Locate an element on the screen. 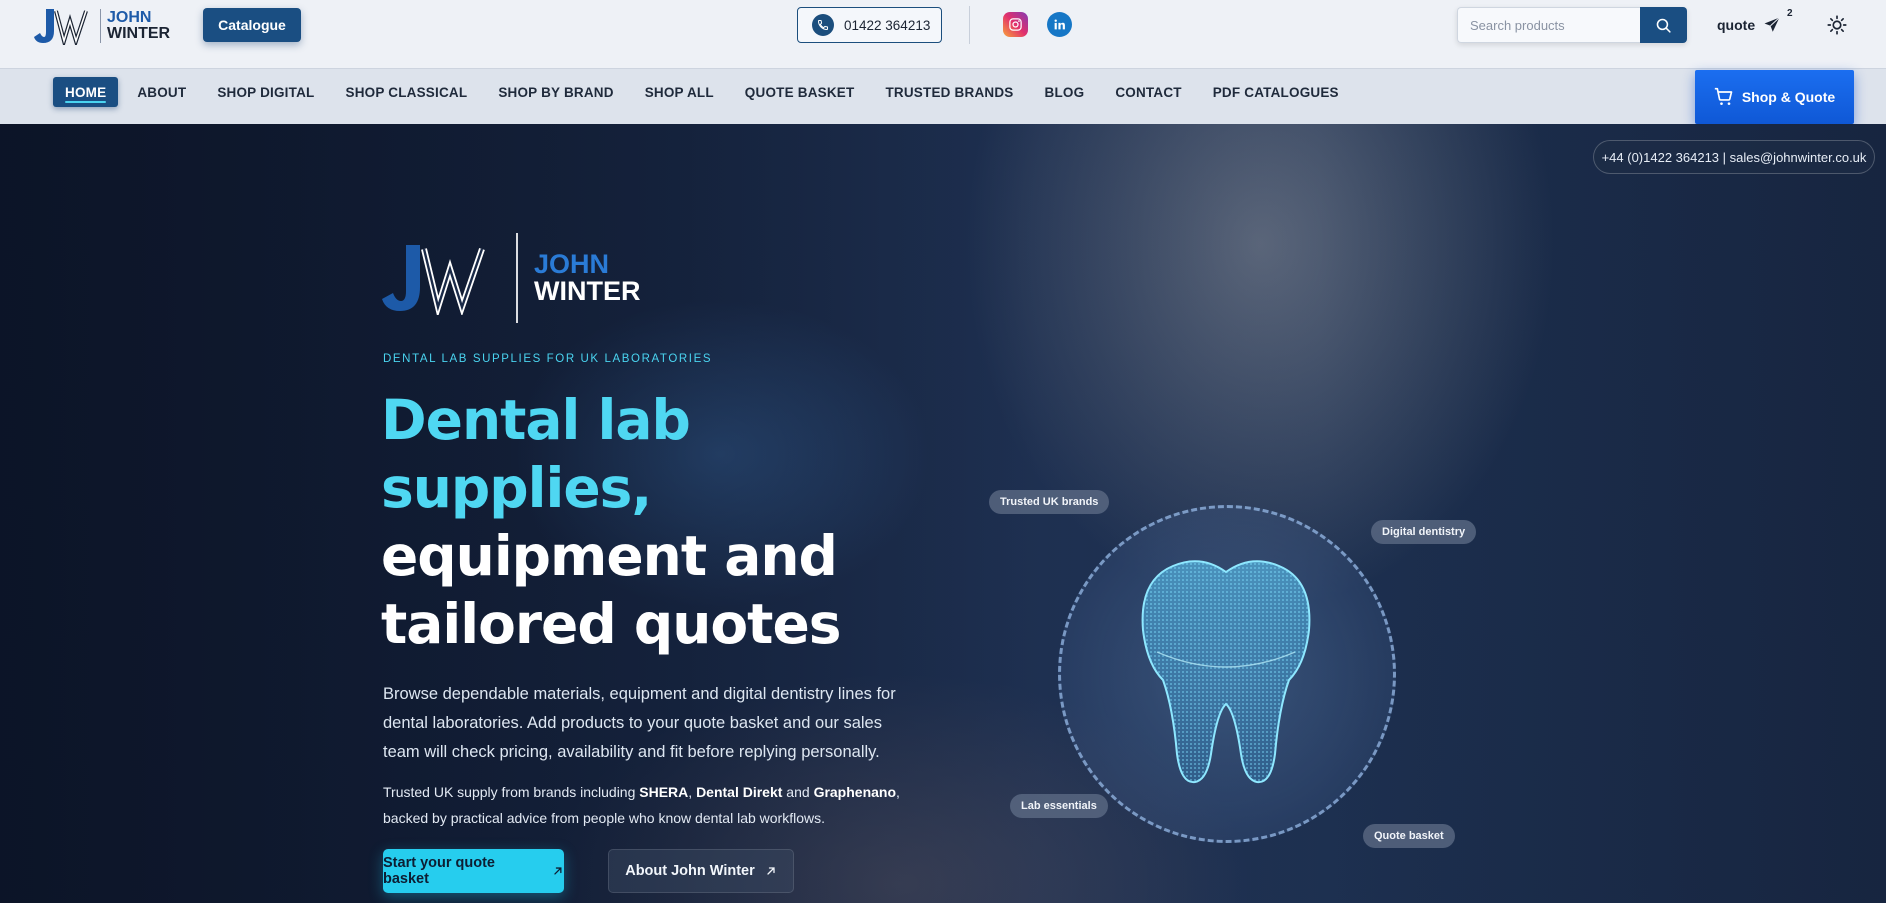 This screenshot has height=903, width=1886. brand-dental-direkt: Dental Direkt is located at coordinates (739, 792).